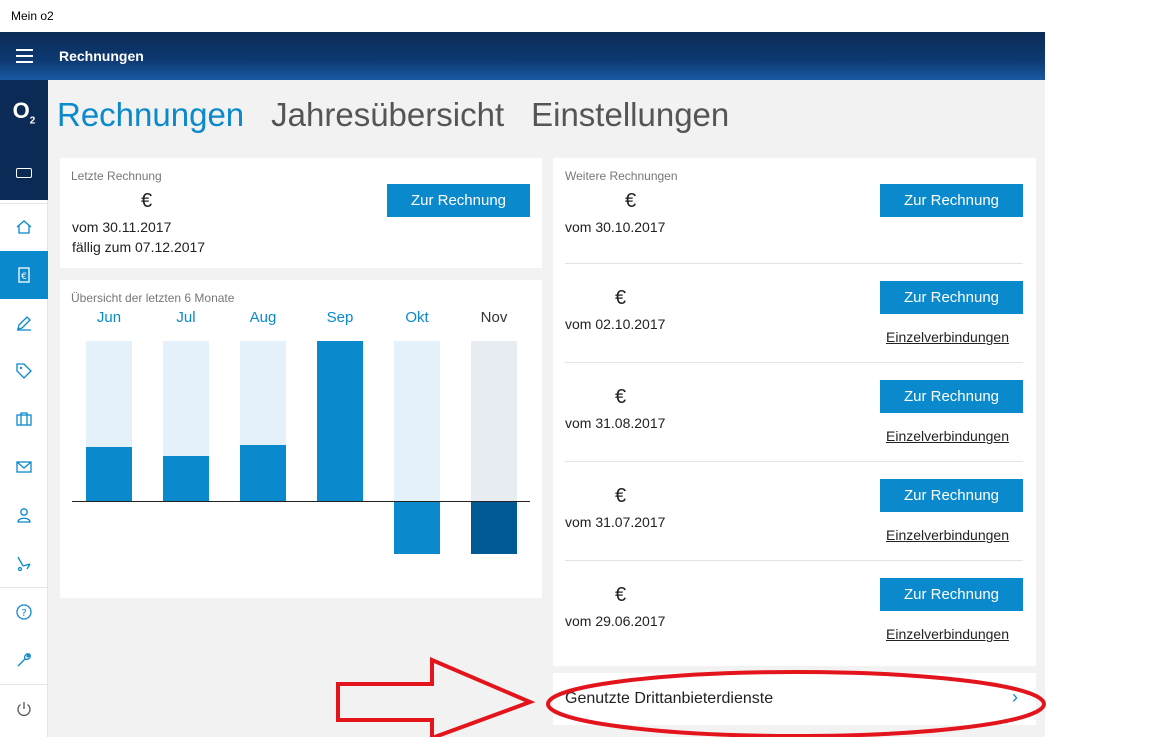  I want to click on invoice-date: vom 29.06.2017, so click(615, 621).